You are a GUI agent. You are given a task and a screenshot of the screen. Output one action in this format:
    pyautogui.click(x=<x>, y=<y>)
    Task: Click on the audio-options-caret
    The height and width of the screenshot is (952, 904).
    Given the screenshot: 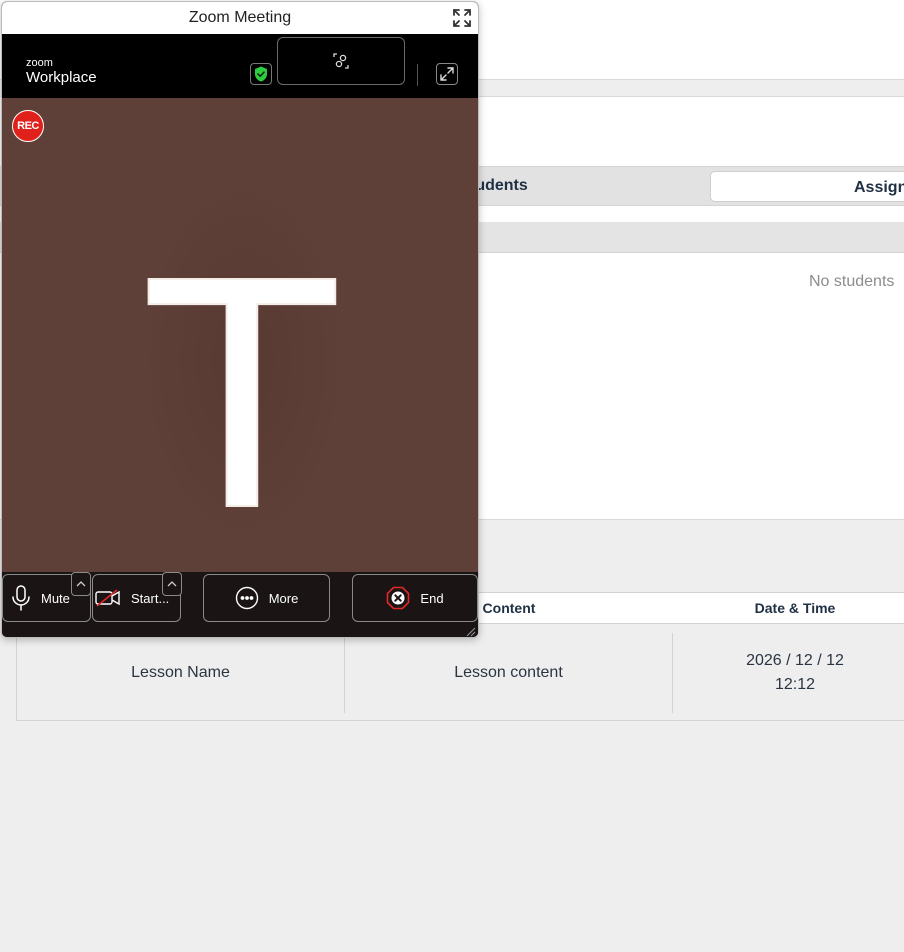 What is the action you would take?
    pyautogui.click(x=81, y=584)
    